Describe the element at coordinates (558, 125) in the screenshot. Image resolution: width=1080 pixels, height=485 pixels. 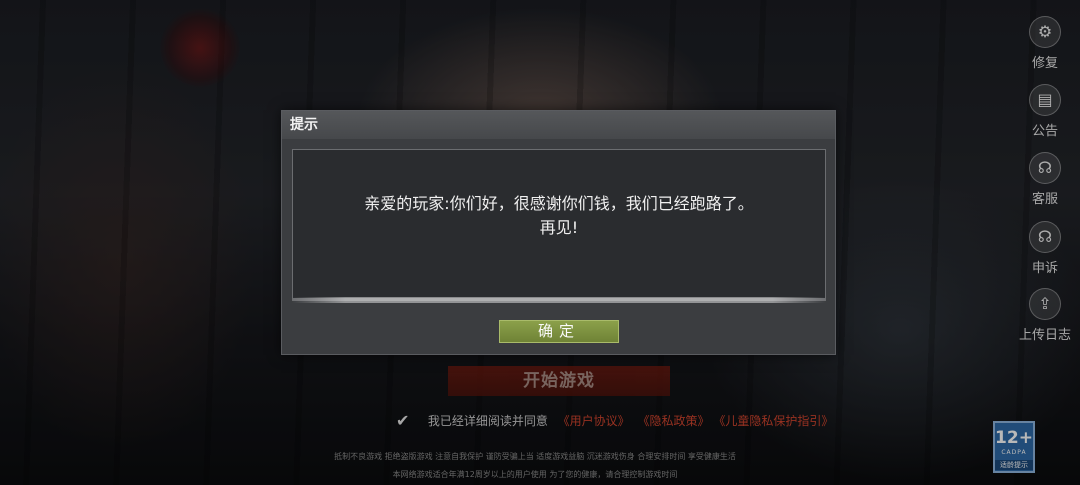
I see `dialog-title: 提示` at that location.